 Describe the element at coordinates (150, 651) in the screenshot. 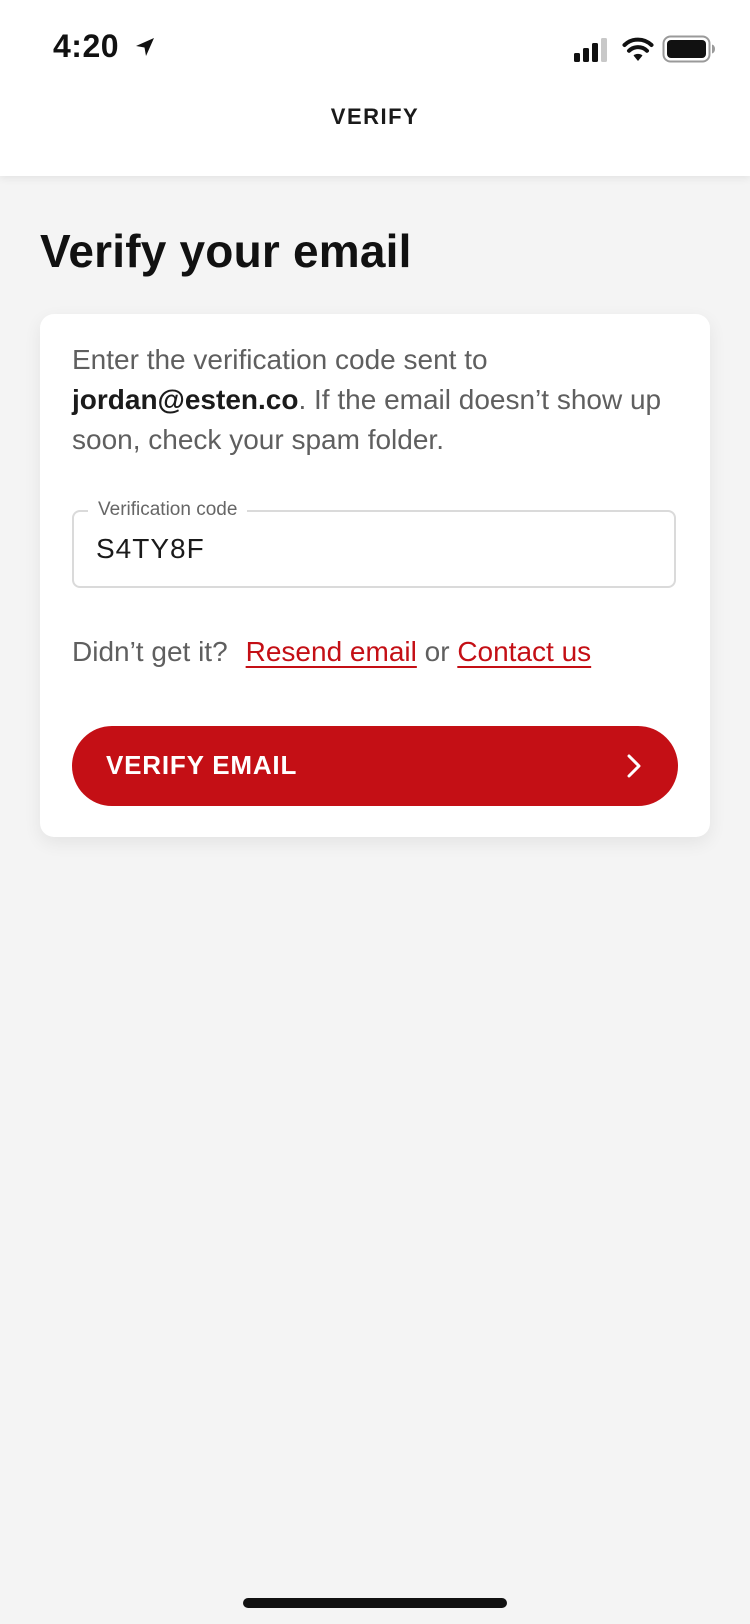

I see `help-prompt: Didn’t get it?` at that location.